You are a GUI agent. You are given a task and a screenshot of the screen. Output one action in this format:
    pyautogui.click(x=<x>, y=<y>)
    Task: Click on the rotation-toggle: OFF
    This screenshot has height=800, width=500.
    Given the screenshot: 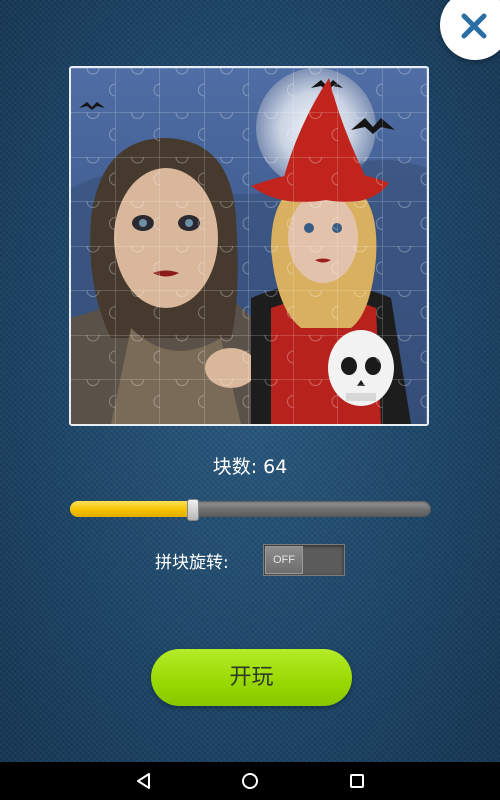 What is the action you would take?
    pyautogui.click(x=304, y=560)
    